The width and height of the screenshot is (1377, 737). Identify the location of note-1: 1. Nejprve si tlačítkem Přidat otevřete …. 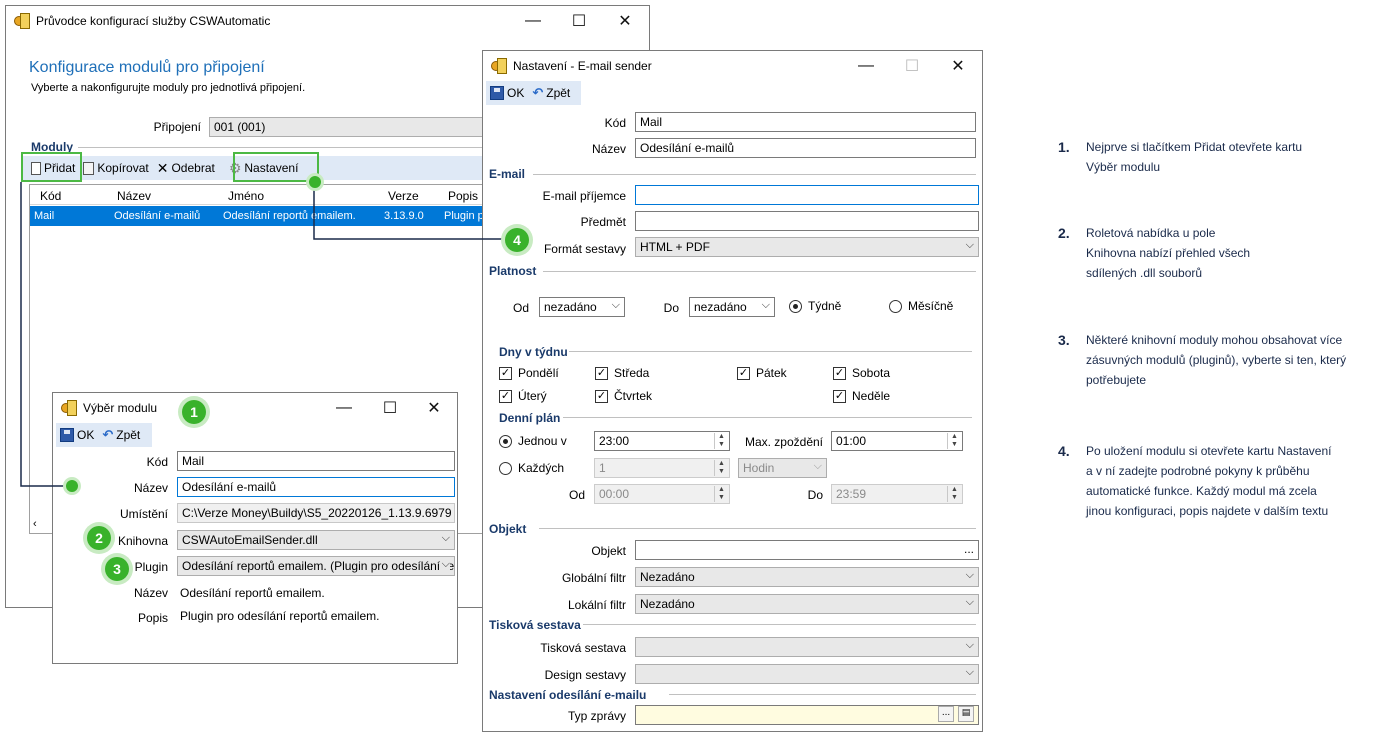
(1208, 157).